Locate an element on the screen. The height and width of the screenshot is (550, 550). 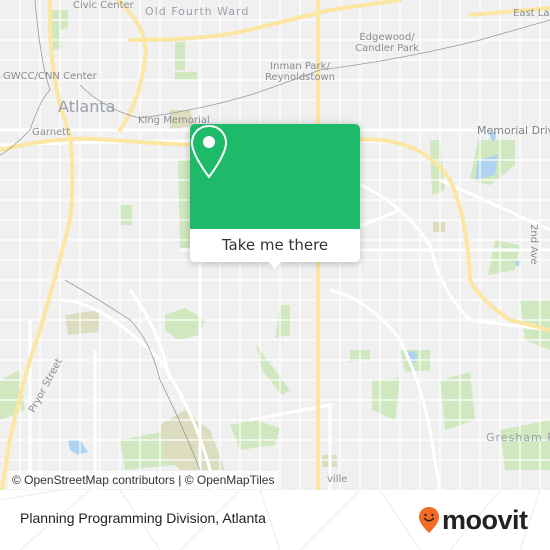
popup-pointer is located at coordinates (275, 265).